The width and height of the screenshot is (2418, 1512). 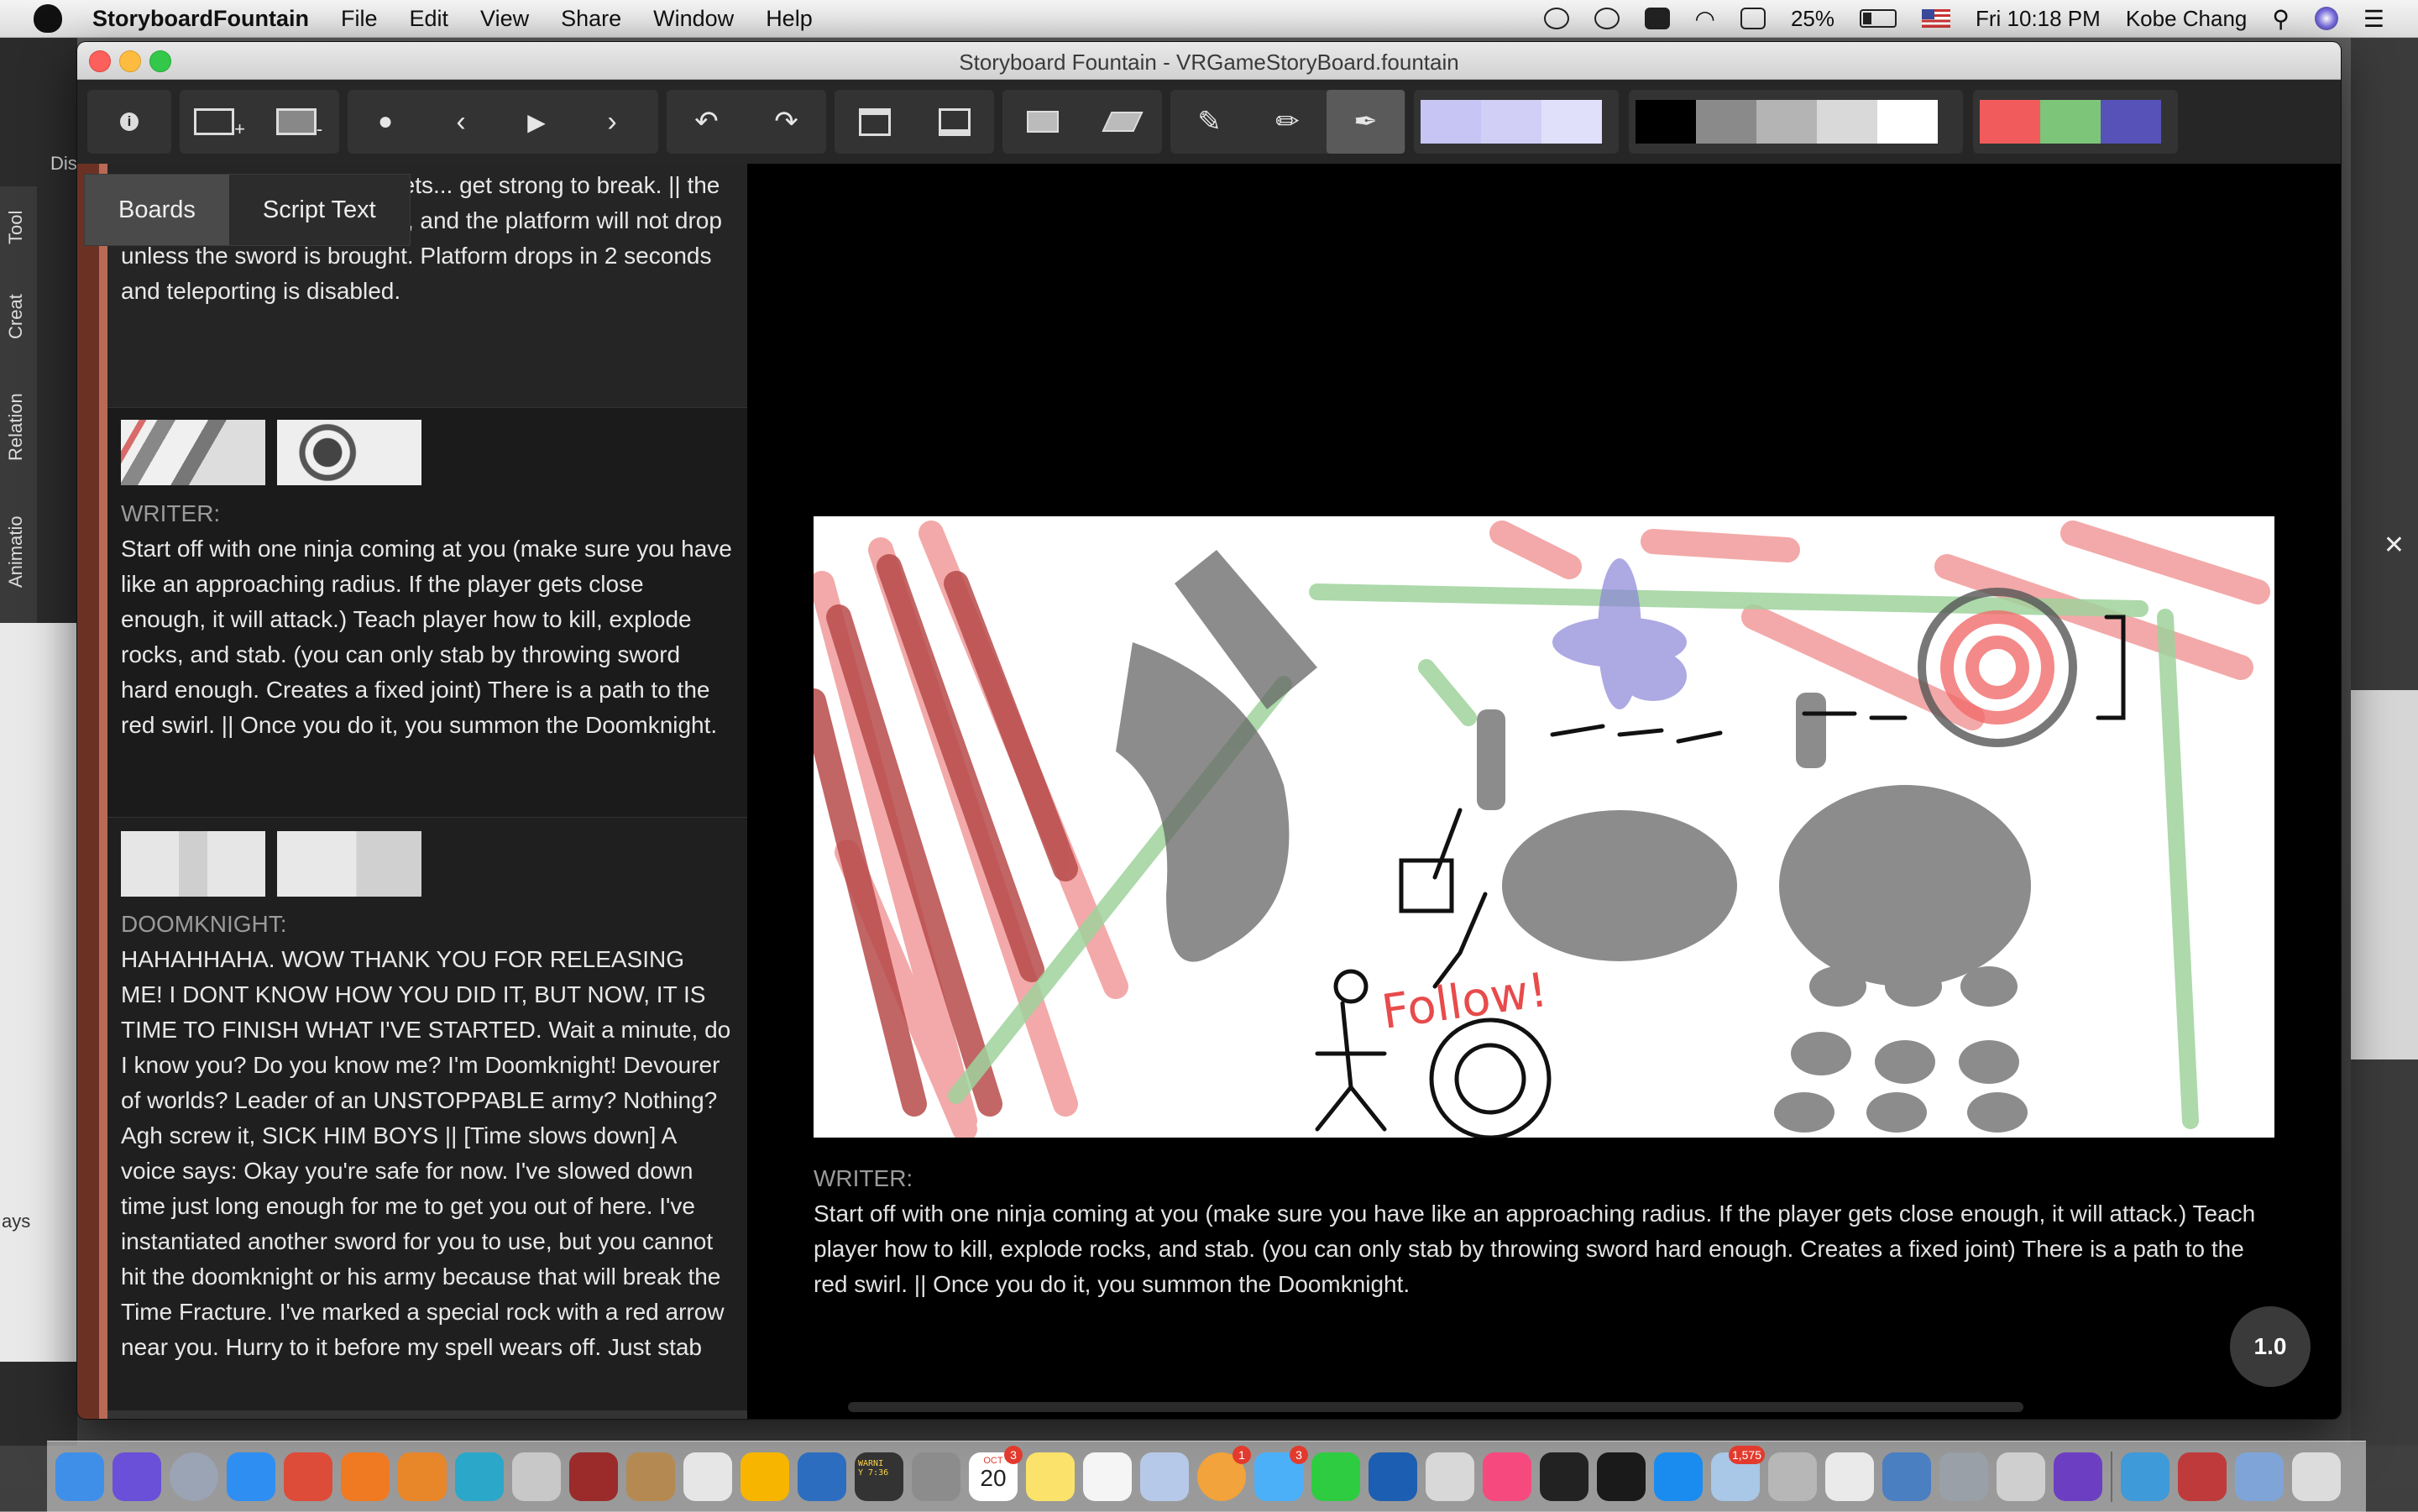 I want to click on status-app-icon, so click(x=1556, y=18).